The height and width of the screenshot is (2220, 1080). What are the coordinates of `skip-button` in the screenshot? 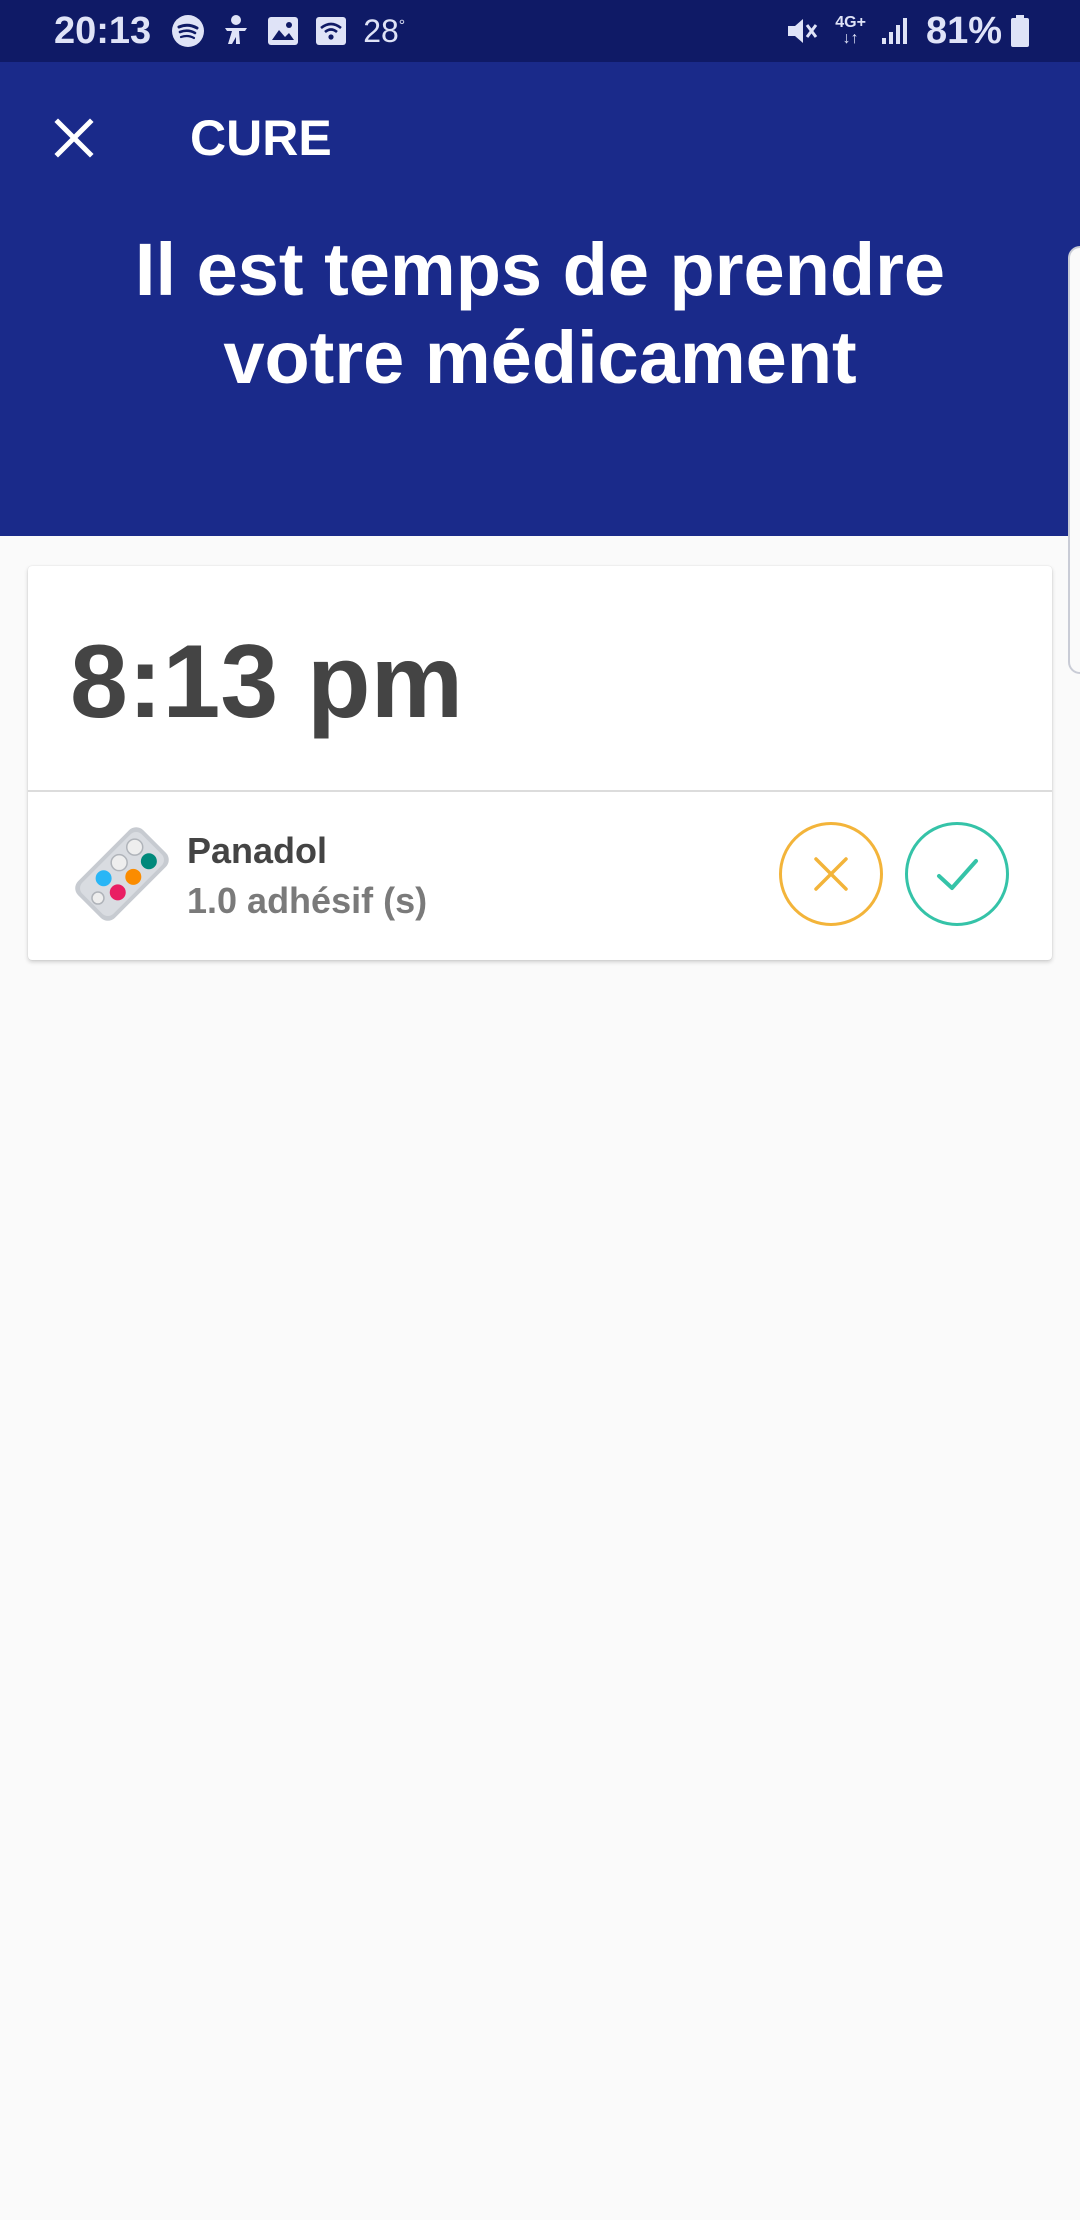 It's located at (831, 874).